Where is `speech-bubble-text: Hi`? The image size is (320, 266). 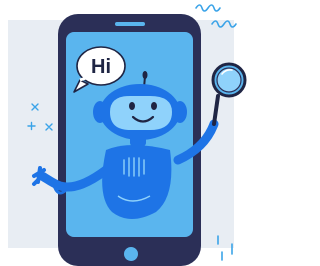 speech-bubble-text: Hi is located at coordinates (101, 67).